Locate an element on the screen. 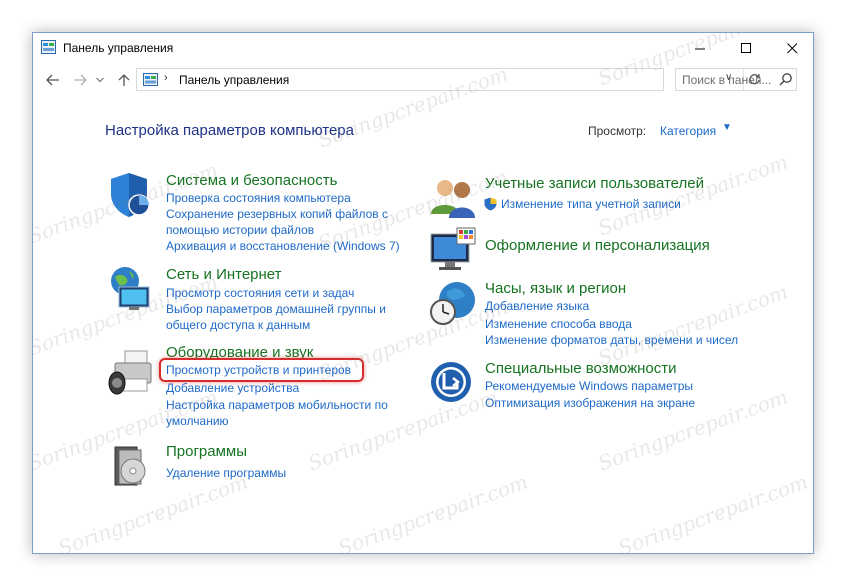 The width and height of the screenshot is (847, 588). link-backup-restore-win7: Архивация и восстановление (Windows 7) is located at coordinates (283, 246).